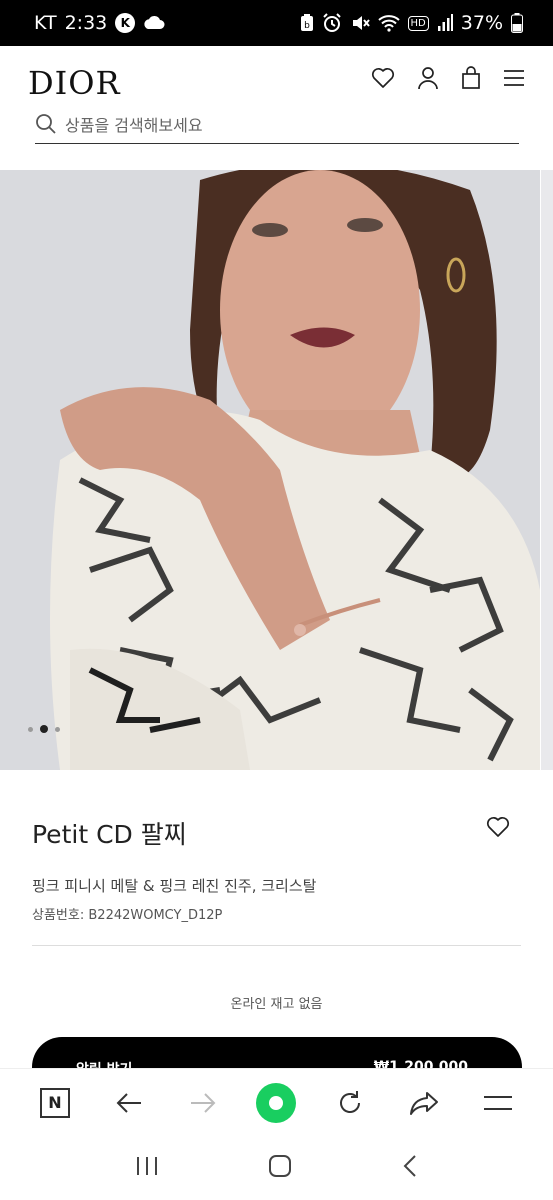 This screenshot has width=553, height=1200. I want to click on product-code-label: 상품번호:, so click(58, 915).